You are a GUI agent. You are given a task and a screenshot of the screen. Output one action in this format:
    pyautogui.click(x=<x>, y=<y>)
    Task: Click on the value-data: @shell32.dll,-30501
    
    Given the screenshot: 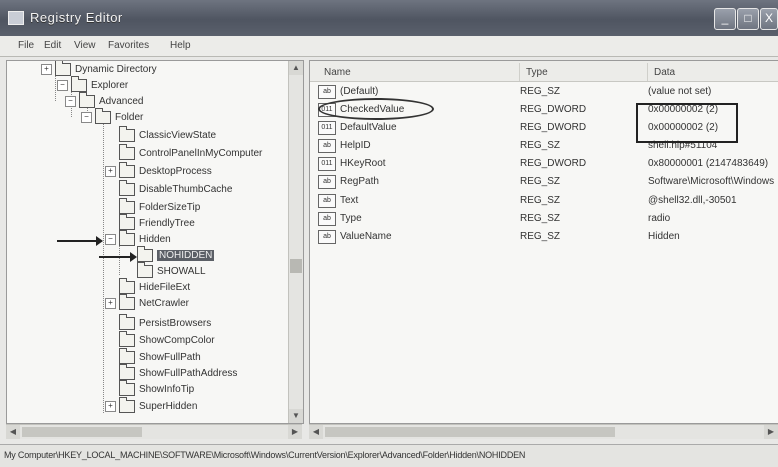 What is the action you would take?
    pyautogui.click(x=692, y=200)
    